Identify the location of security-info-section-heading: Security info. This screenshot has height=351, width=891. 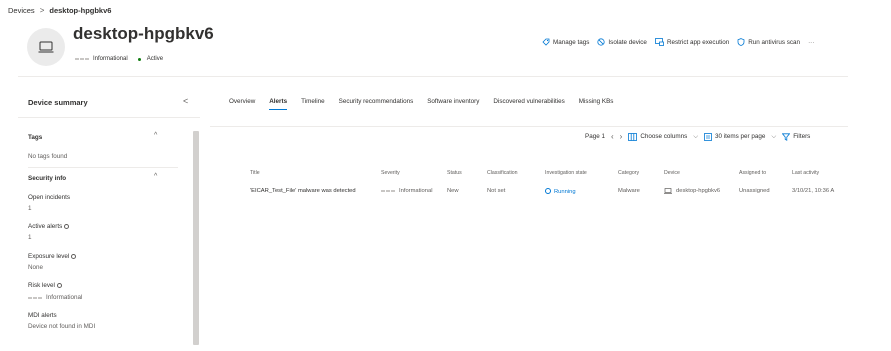
(47, 178).